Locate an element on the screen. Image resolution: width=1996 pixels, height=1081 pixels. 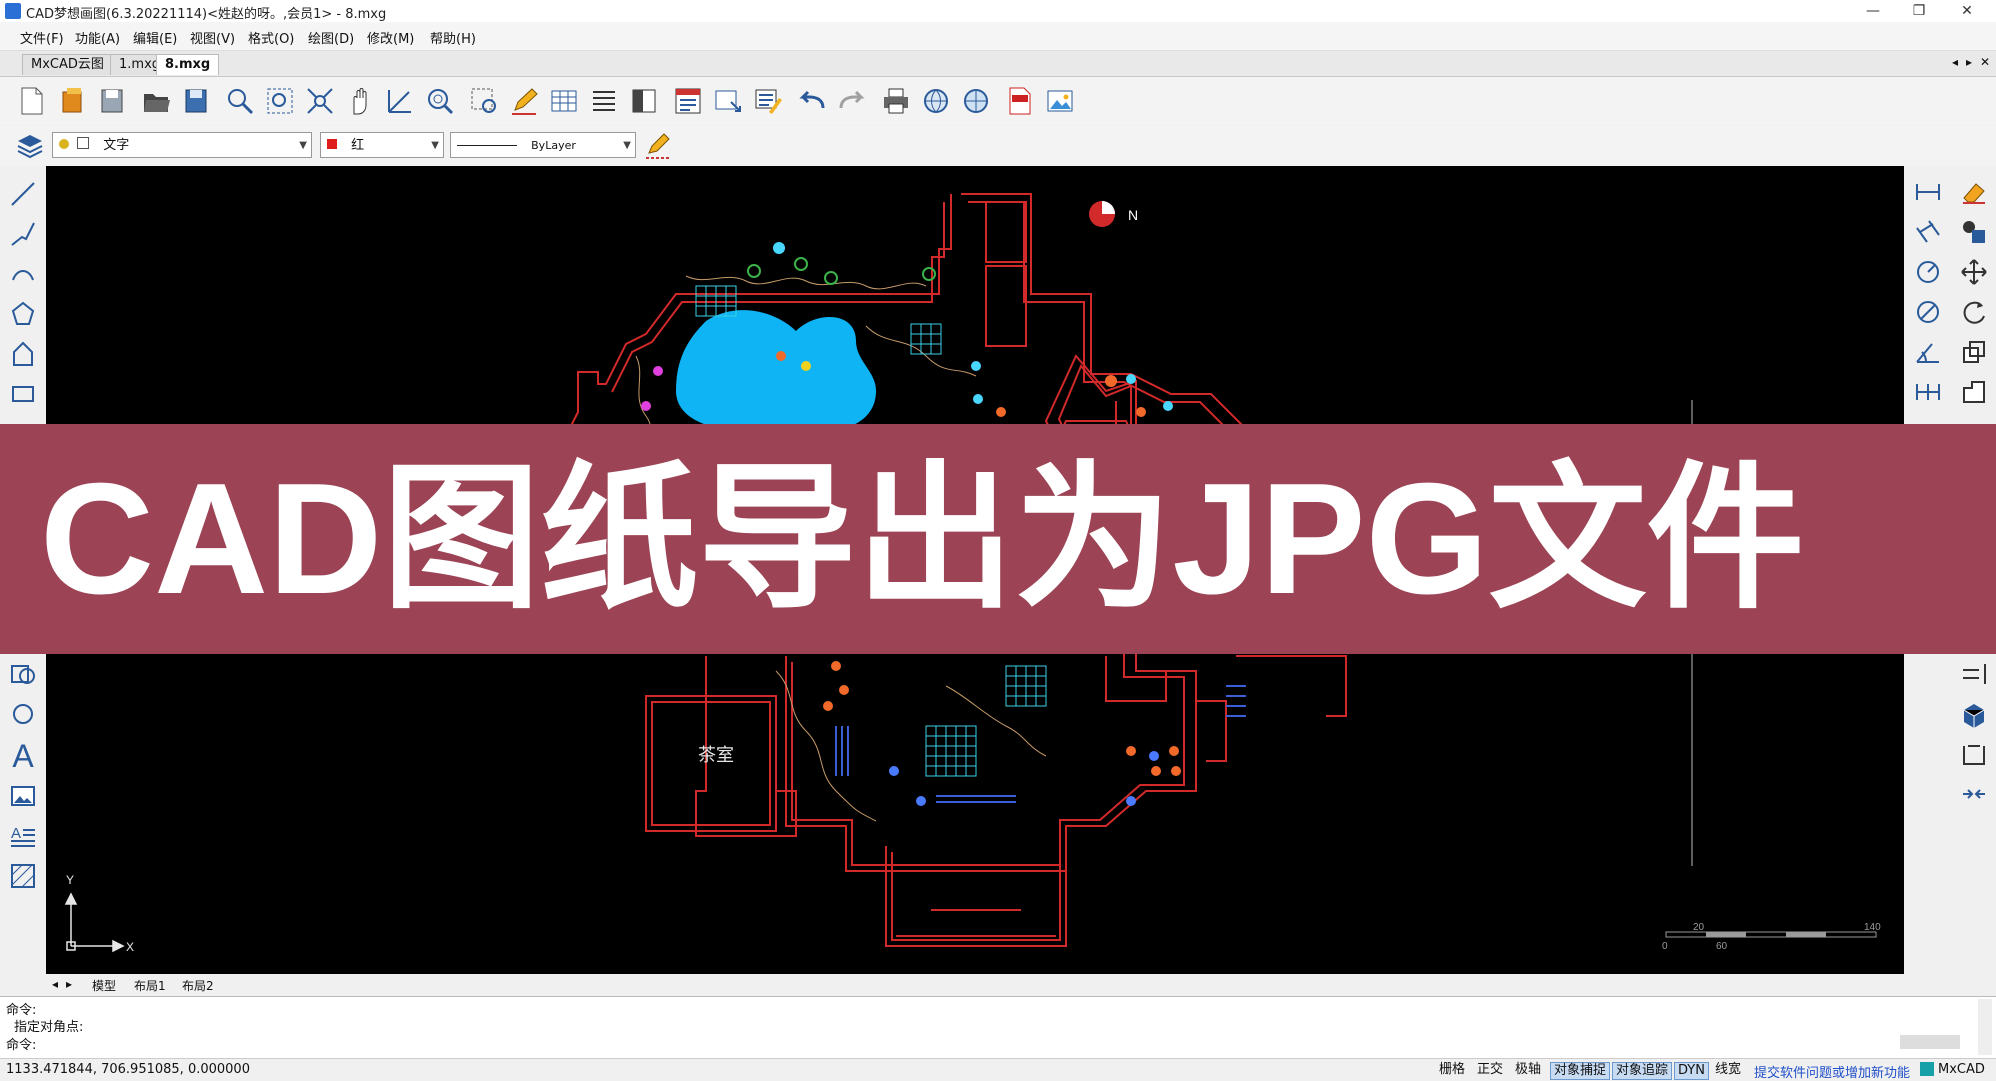
continue-dimension-icon is located at coordinates (1928, 392).